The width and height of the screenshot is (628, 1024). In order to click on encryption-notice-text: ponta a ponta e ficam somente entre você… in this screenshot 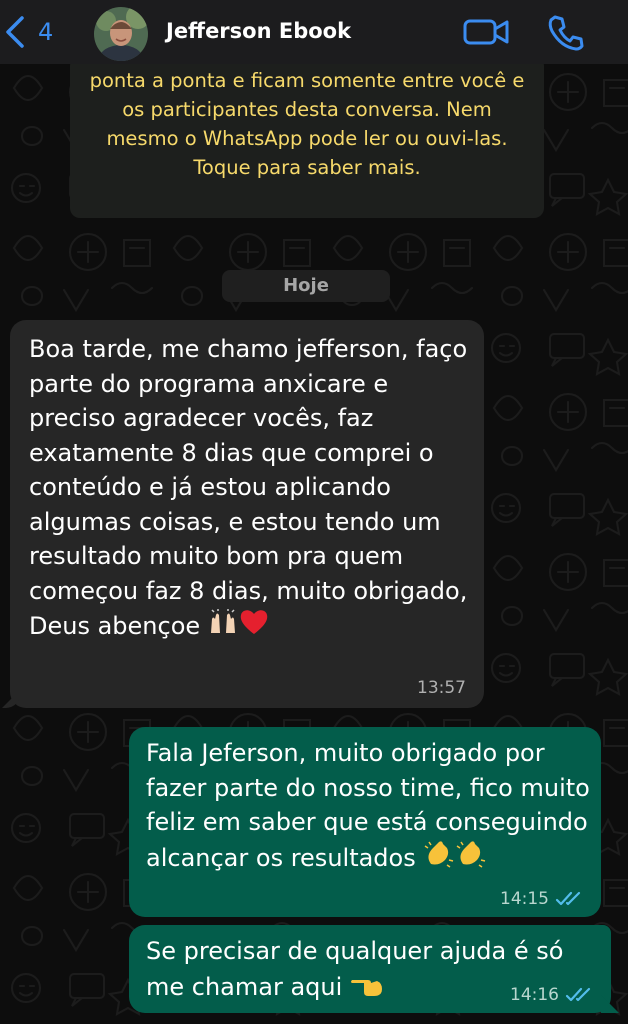, I will do `click(307, 124)`.